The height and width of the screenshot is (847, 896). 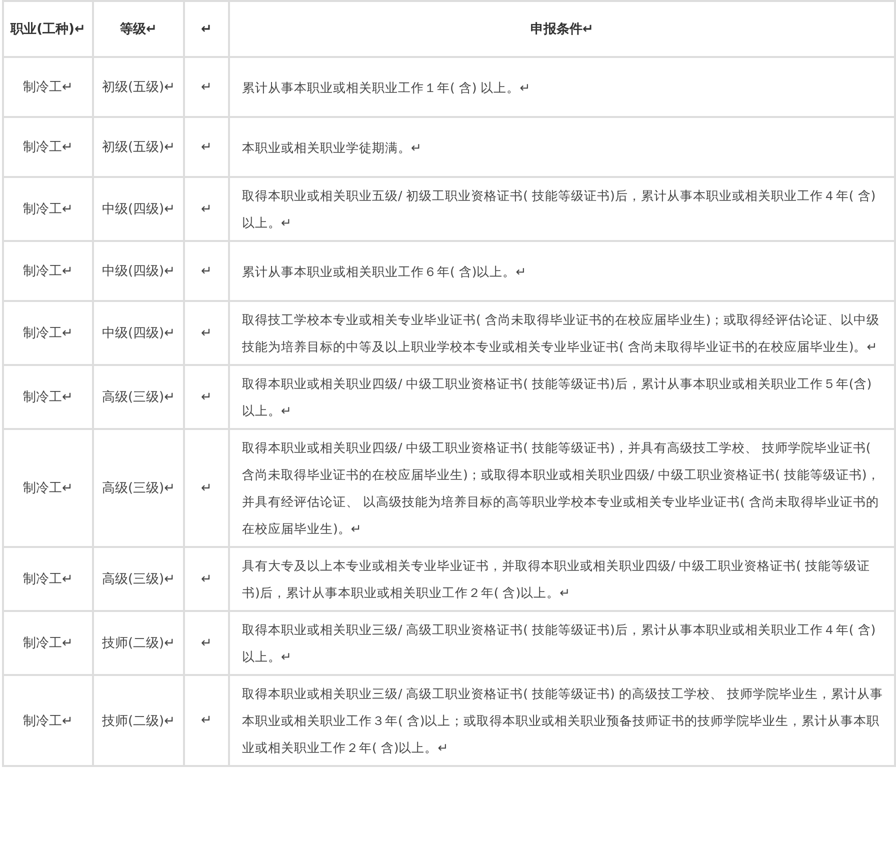 I want to click on column-header: ↵, so click(x=206, y=29).